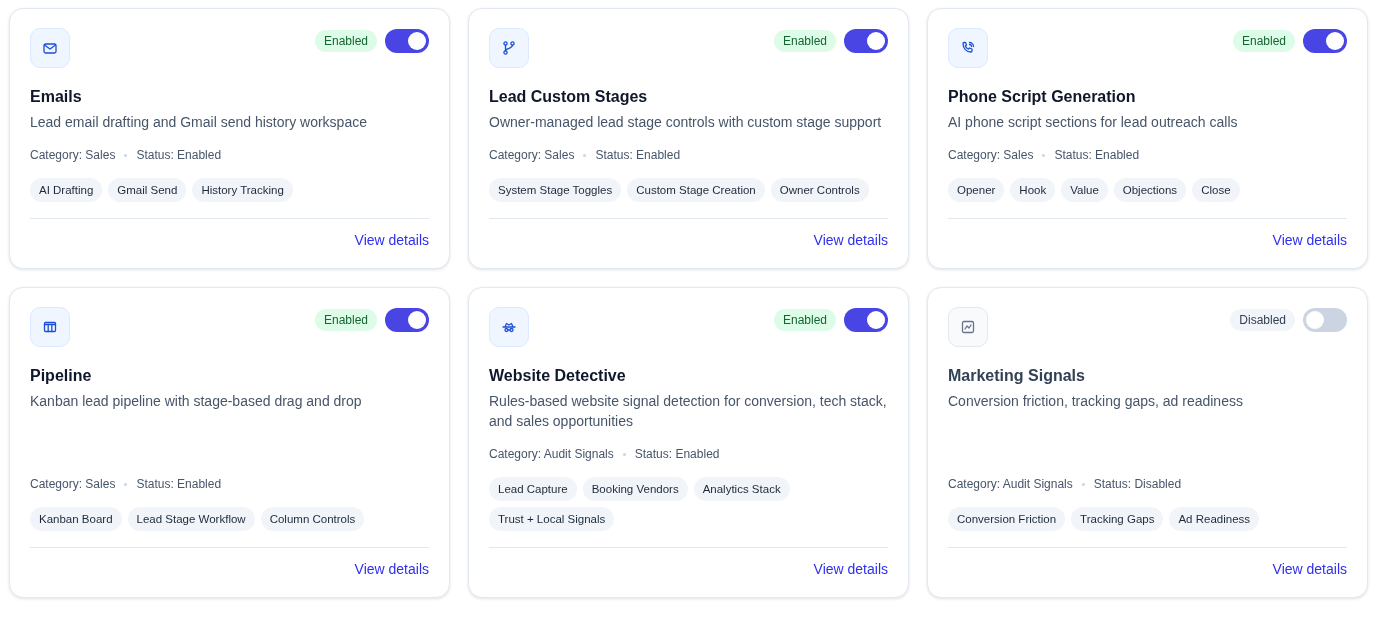  I want to click on detective-icon, so click(509, 327).